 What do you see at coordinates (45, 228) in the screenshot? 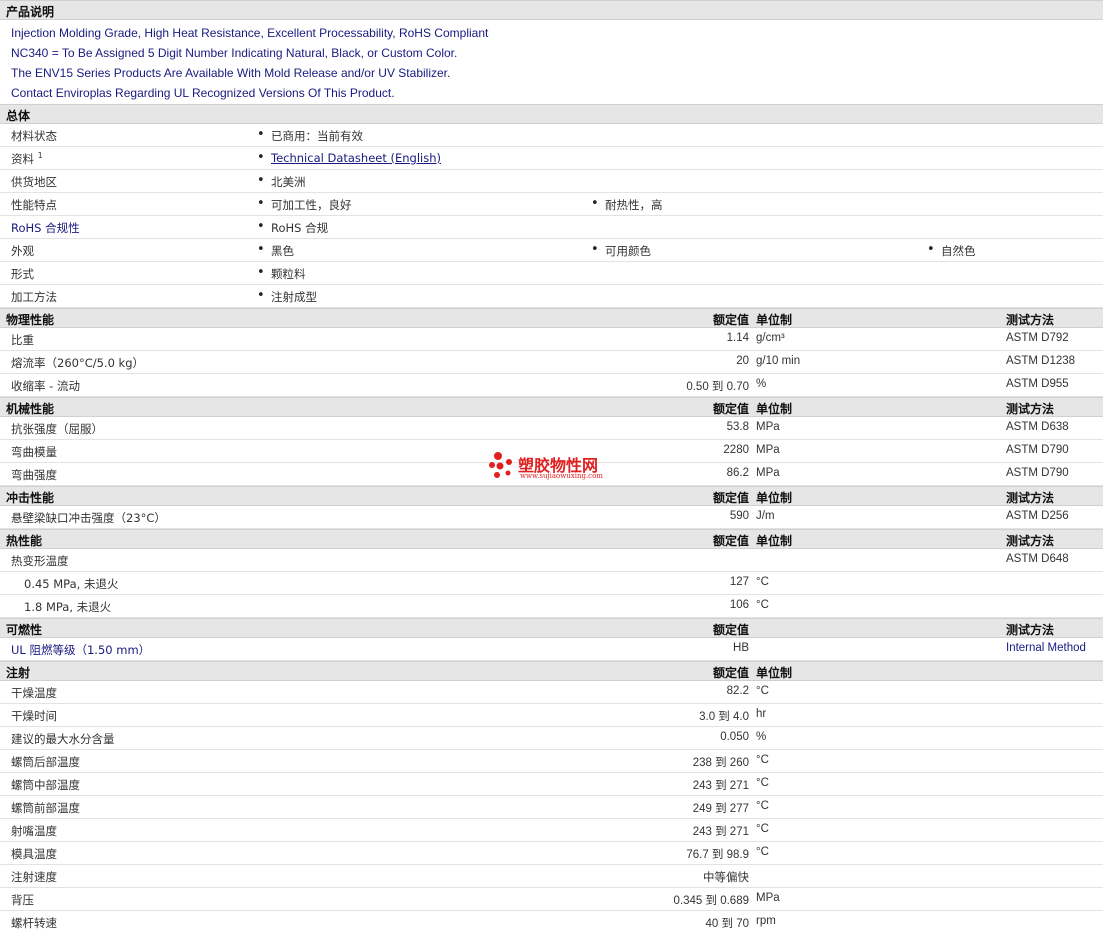
I see `row-label: RoHS 合规性` at bounding box center [45, 228].